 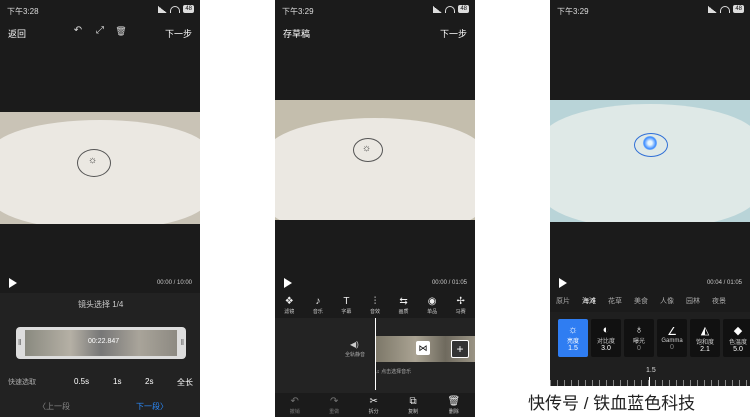 What do you see at coordinates (318, 301) in the screenshot?
I see `music-icon: ♪` at bounding box center [318, 301].